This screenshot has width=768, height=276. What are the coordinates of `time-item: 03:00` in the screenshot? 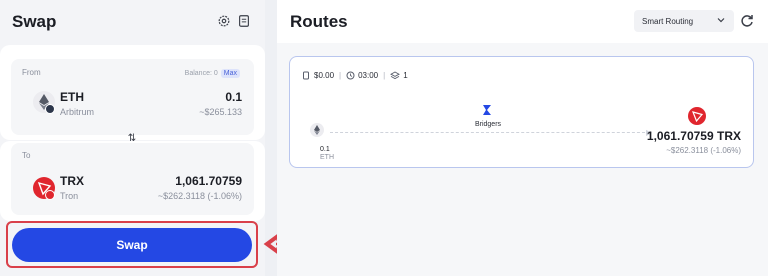 It's located at (362, 75).